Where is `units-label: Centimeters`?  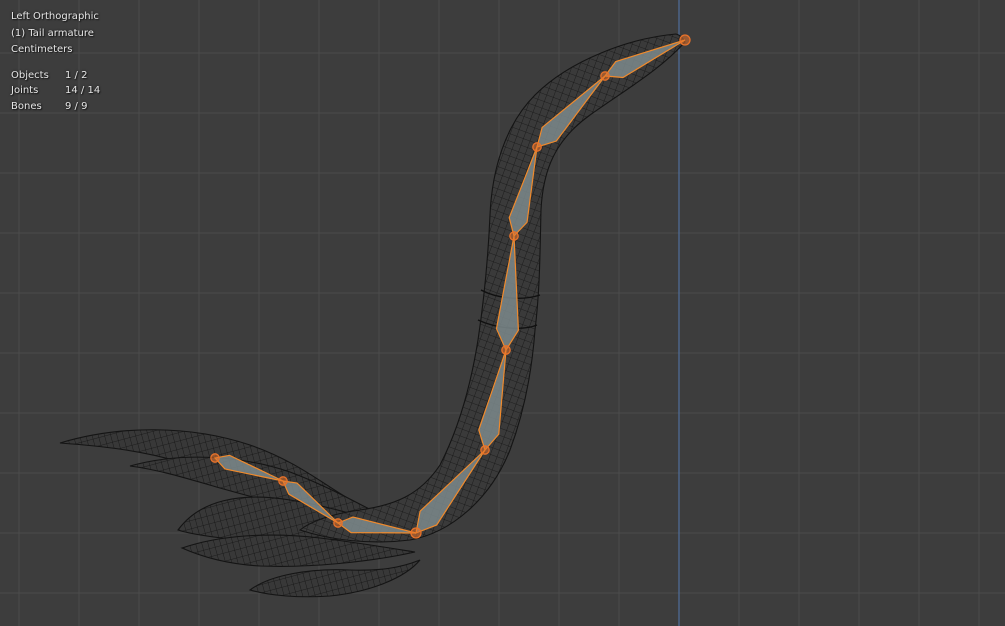 units-label: Centimeters is located at coordinates (42, 49).